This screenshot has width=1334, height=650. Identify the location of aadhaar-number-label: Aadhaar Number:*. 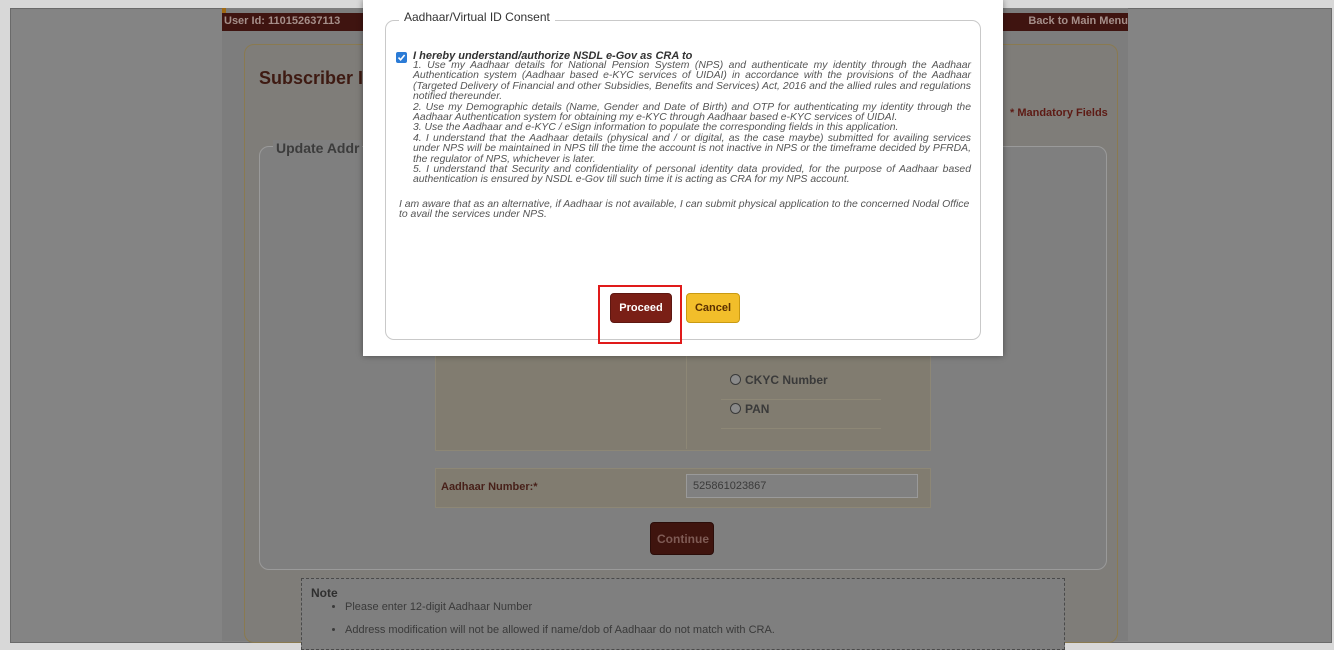
(489, 487).